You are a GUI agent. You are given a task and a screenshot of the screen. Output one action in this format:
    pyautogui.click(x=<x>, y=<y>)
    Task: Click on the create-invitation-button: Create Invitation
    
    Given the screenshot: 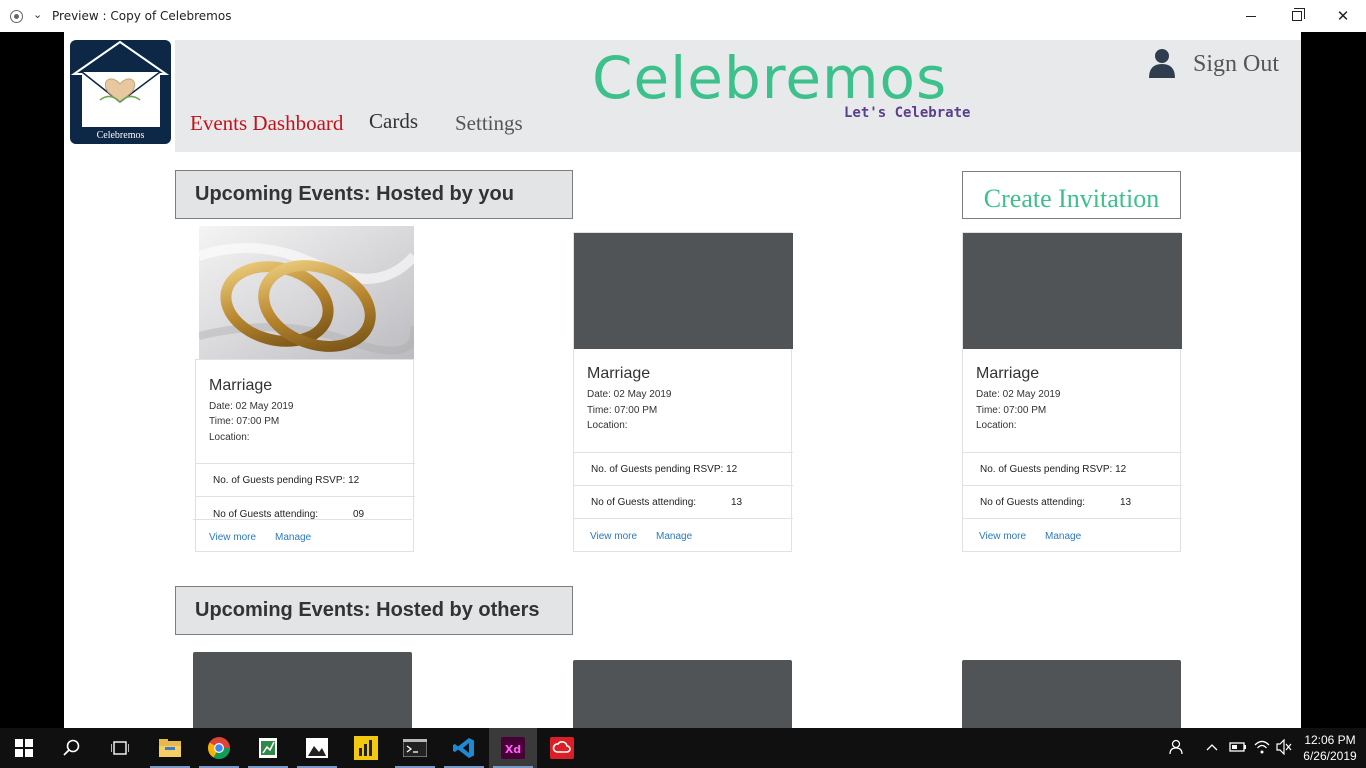 What is the action you would take?
    pyautogui.click(x=1071, y=195)
    